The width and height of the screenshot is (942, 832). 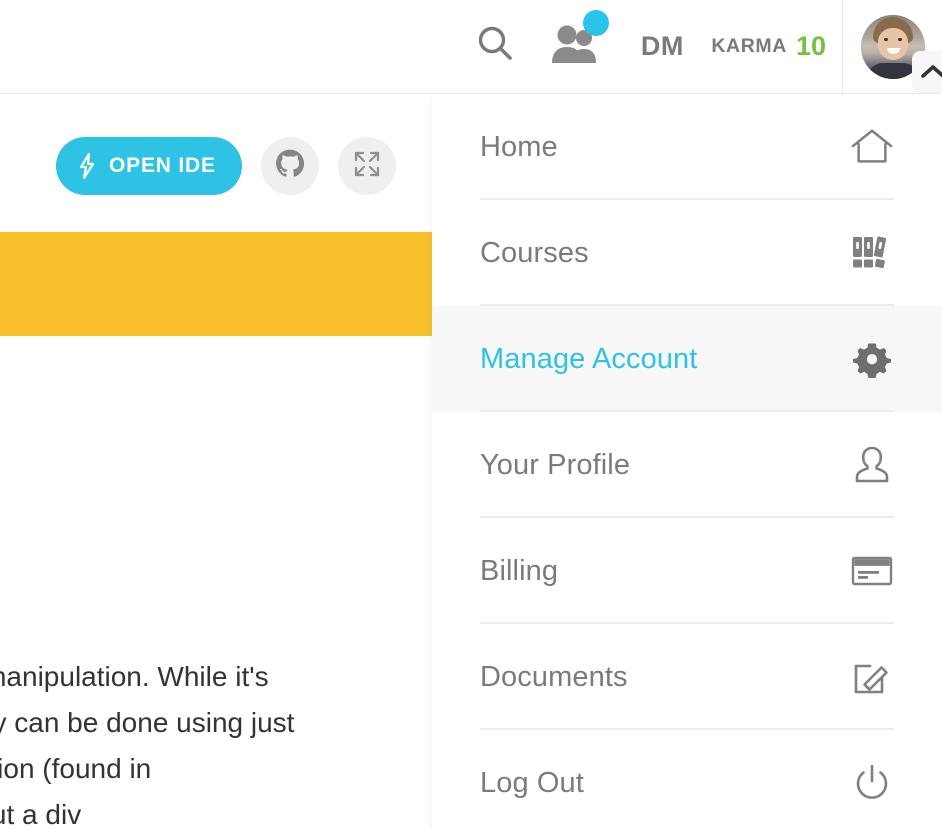 I want to click on search-icon, so click(x=495, y=46).